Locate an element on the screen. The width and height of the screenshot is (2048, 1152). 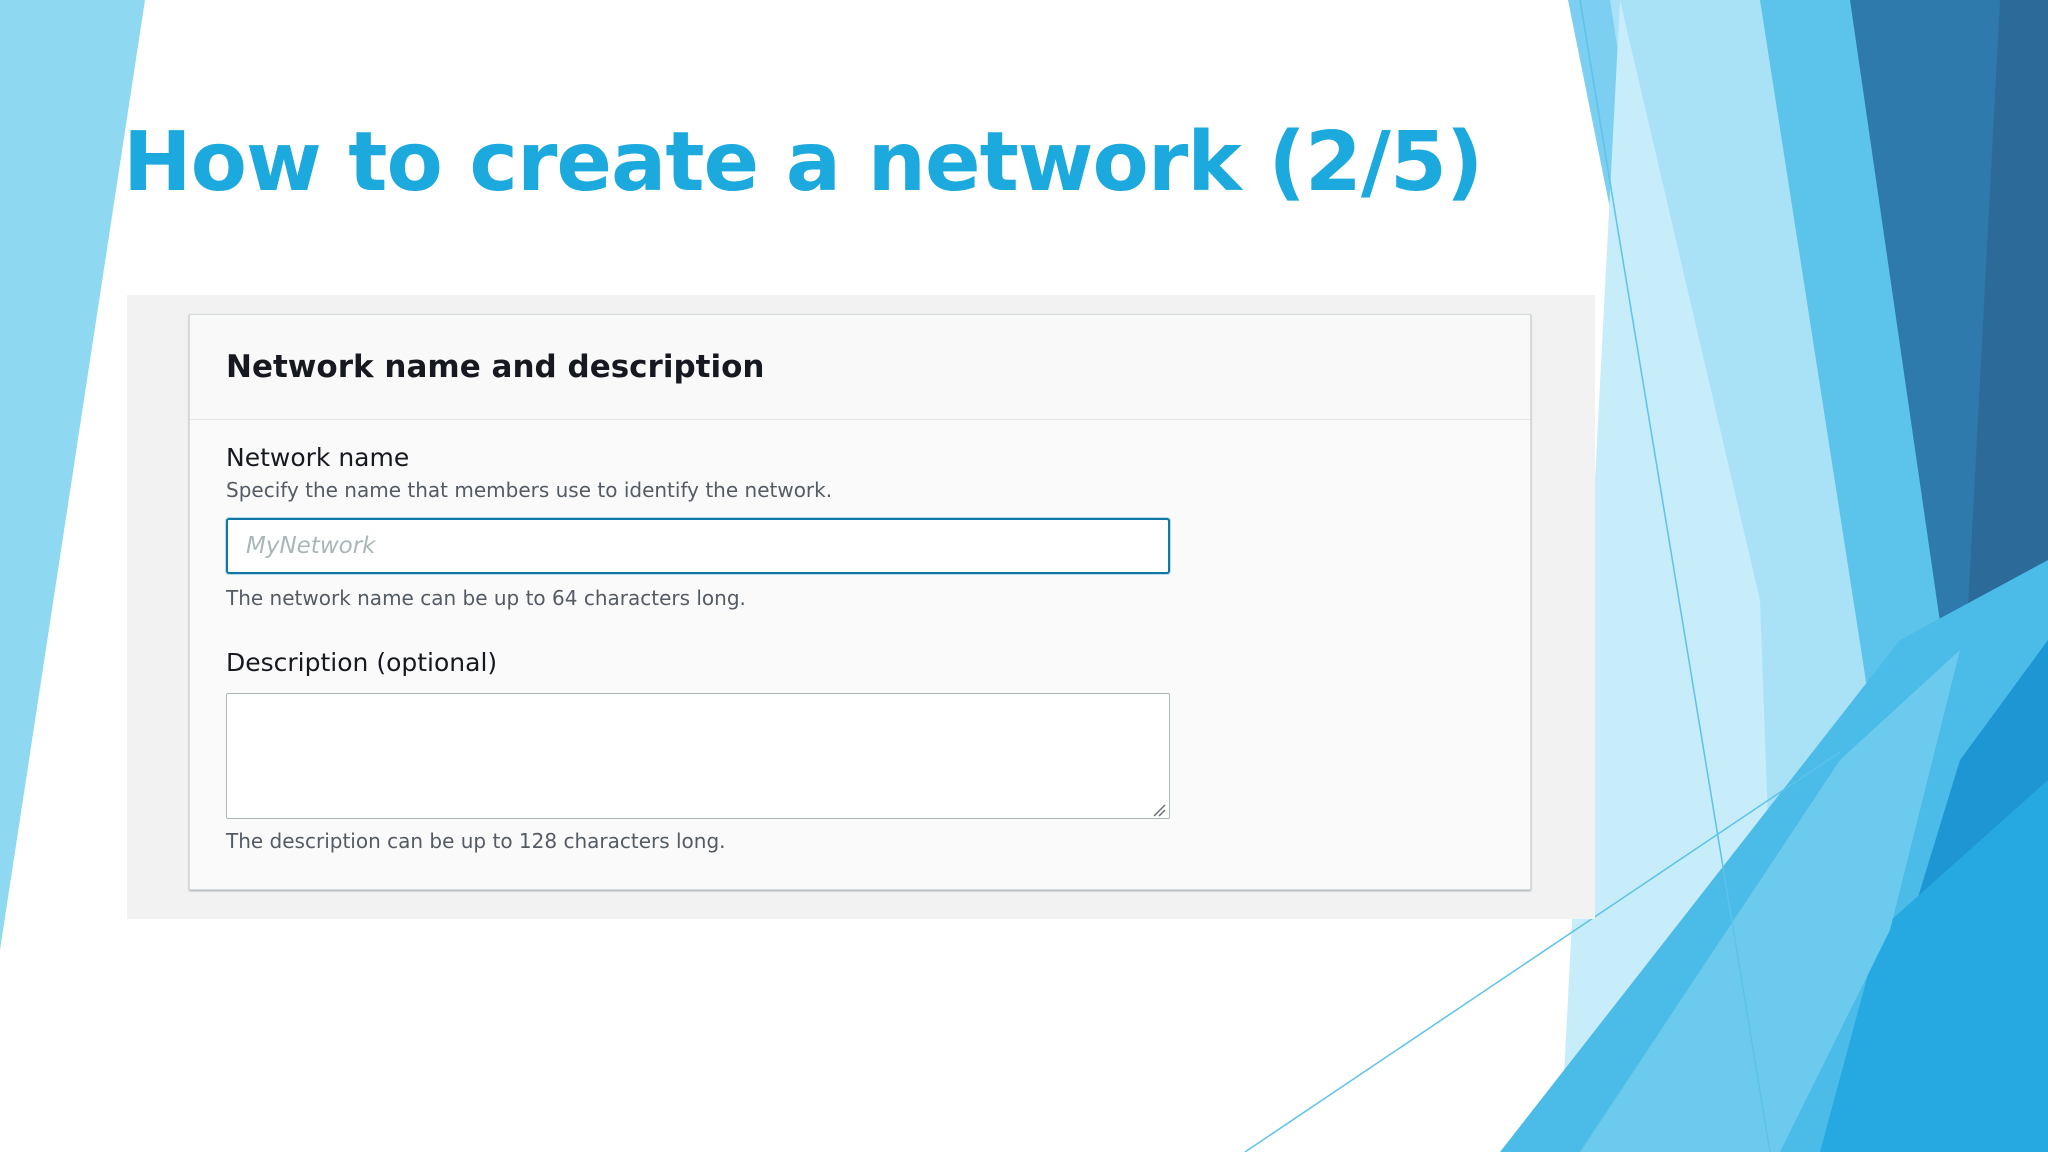
description-textarea is located at coordinates (698, 756).